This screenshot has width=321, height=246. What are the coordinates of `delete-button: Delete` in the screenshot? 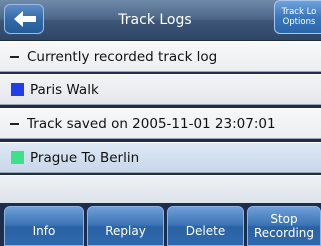 It's located at (205, 226).